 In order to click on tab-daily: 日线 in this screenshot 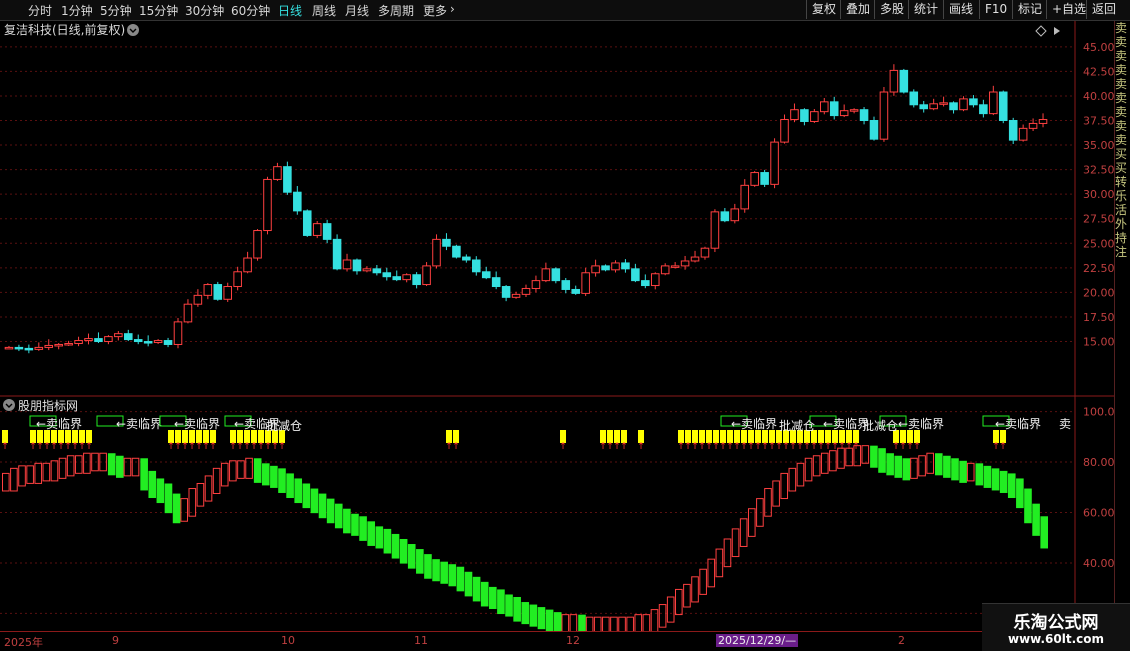, I will do `click(290, 10)`.